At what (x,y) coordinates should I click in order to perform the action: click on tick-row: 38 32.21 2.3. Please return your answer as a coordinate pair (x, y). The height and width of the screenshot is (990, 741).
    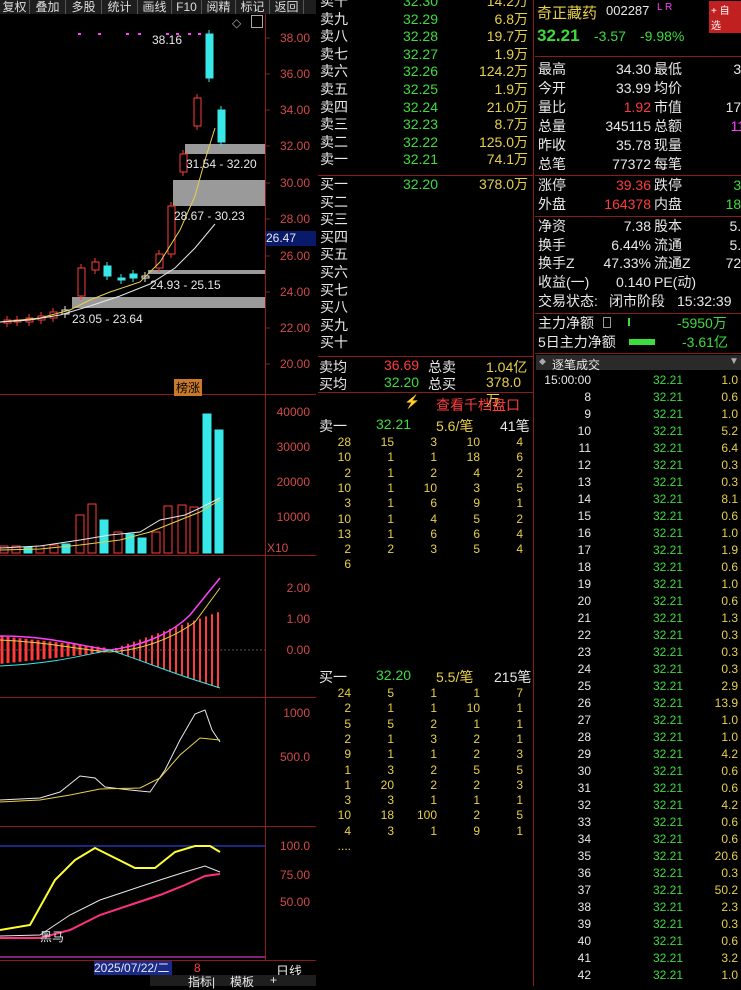
    Looking at the image, I should click on (638, 907).